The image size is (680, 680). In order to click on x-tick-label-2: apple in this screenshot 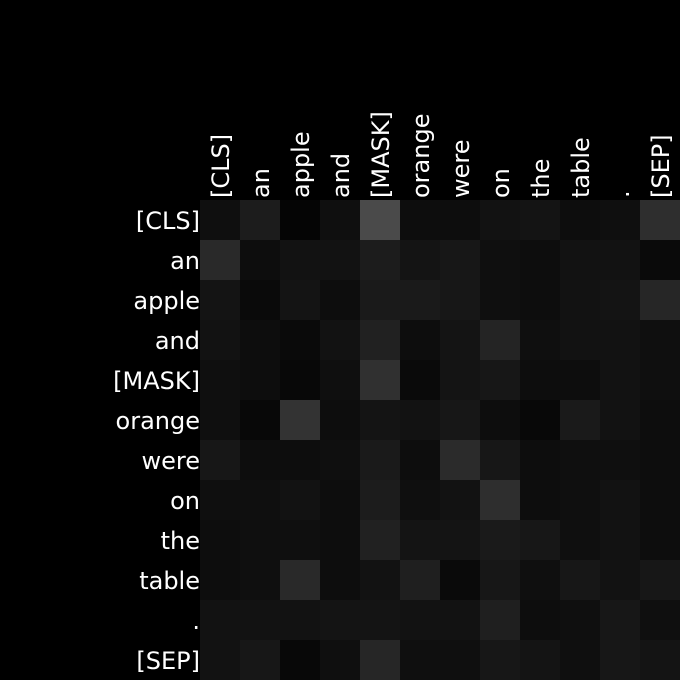, I will do `click(301, 164)`.